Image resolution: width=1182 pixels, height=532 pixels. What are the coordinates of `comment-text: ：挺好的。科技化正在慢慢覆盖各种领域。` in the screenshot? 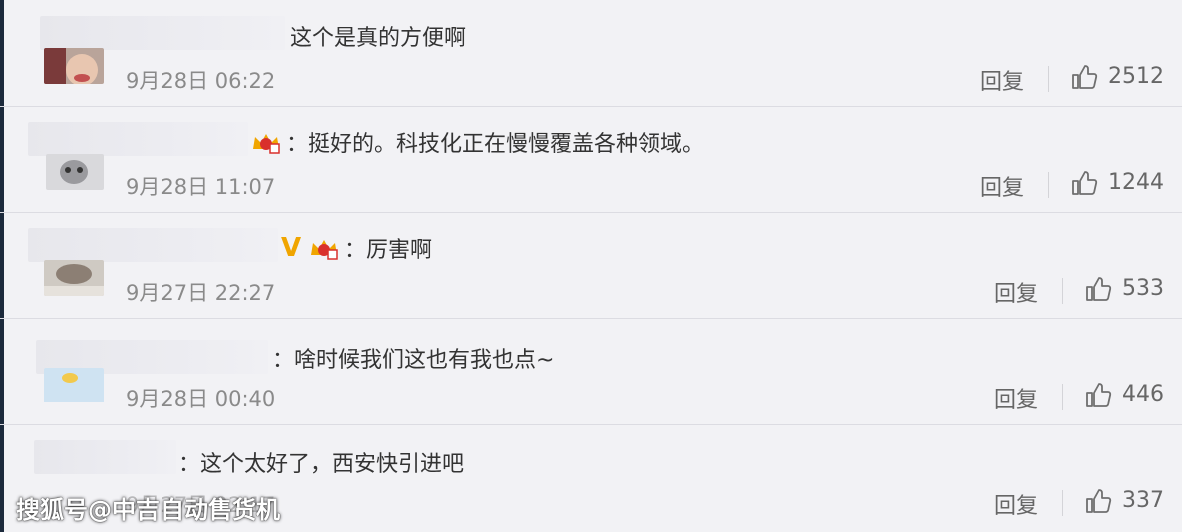 It's located at (495, 144).